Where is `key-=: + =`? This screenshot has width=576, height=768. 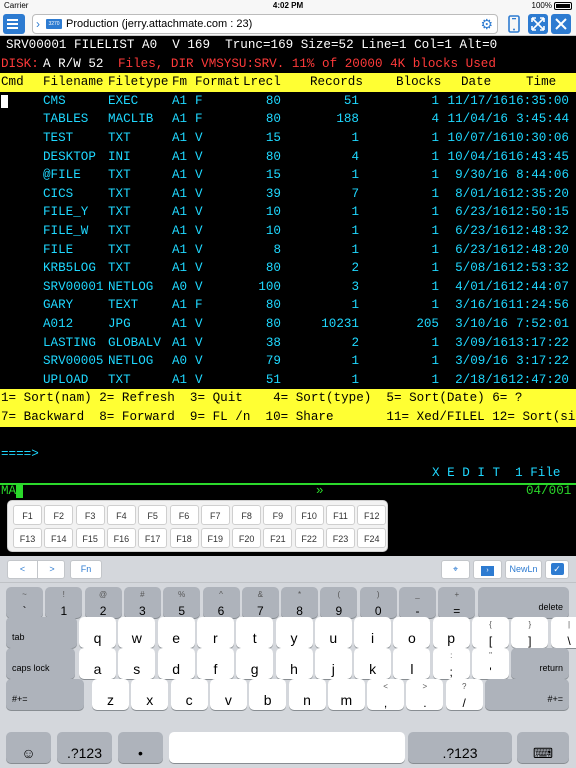 key-=: + = is located at coordinates (457, 602).